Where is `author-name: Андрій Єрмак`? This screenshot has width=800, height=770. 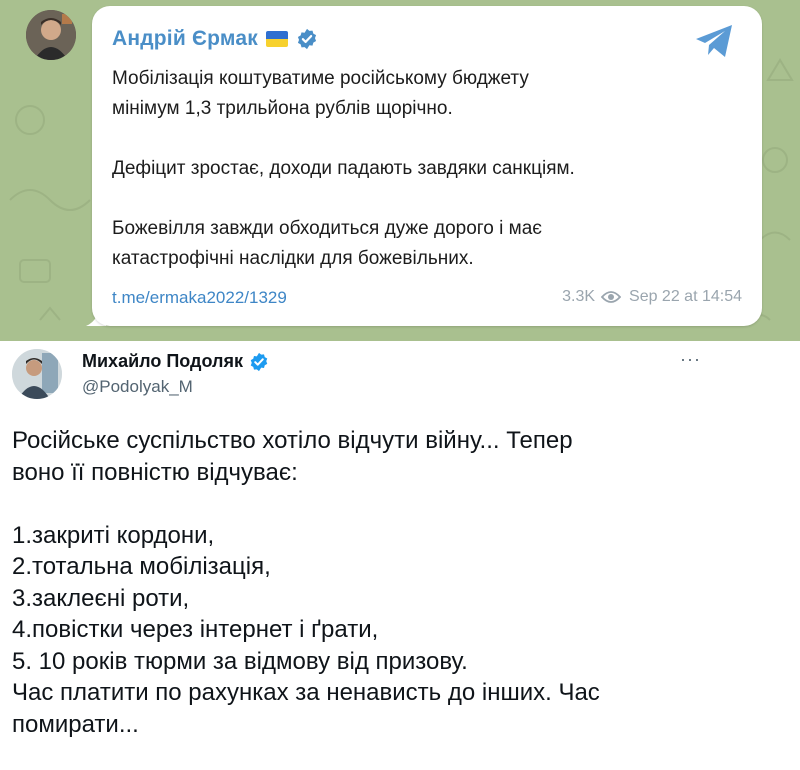
author-name: Андрій Єрмак is located at coordinates (185, 39).